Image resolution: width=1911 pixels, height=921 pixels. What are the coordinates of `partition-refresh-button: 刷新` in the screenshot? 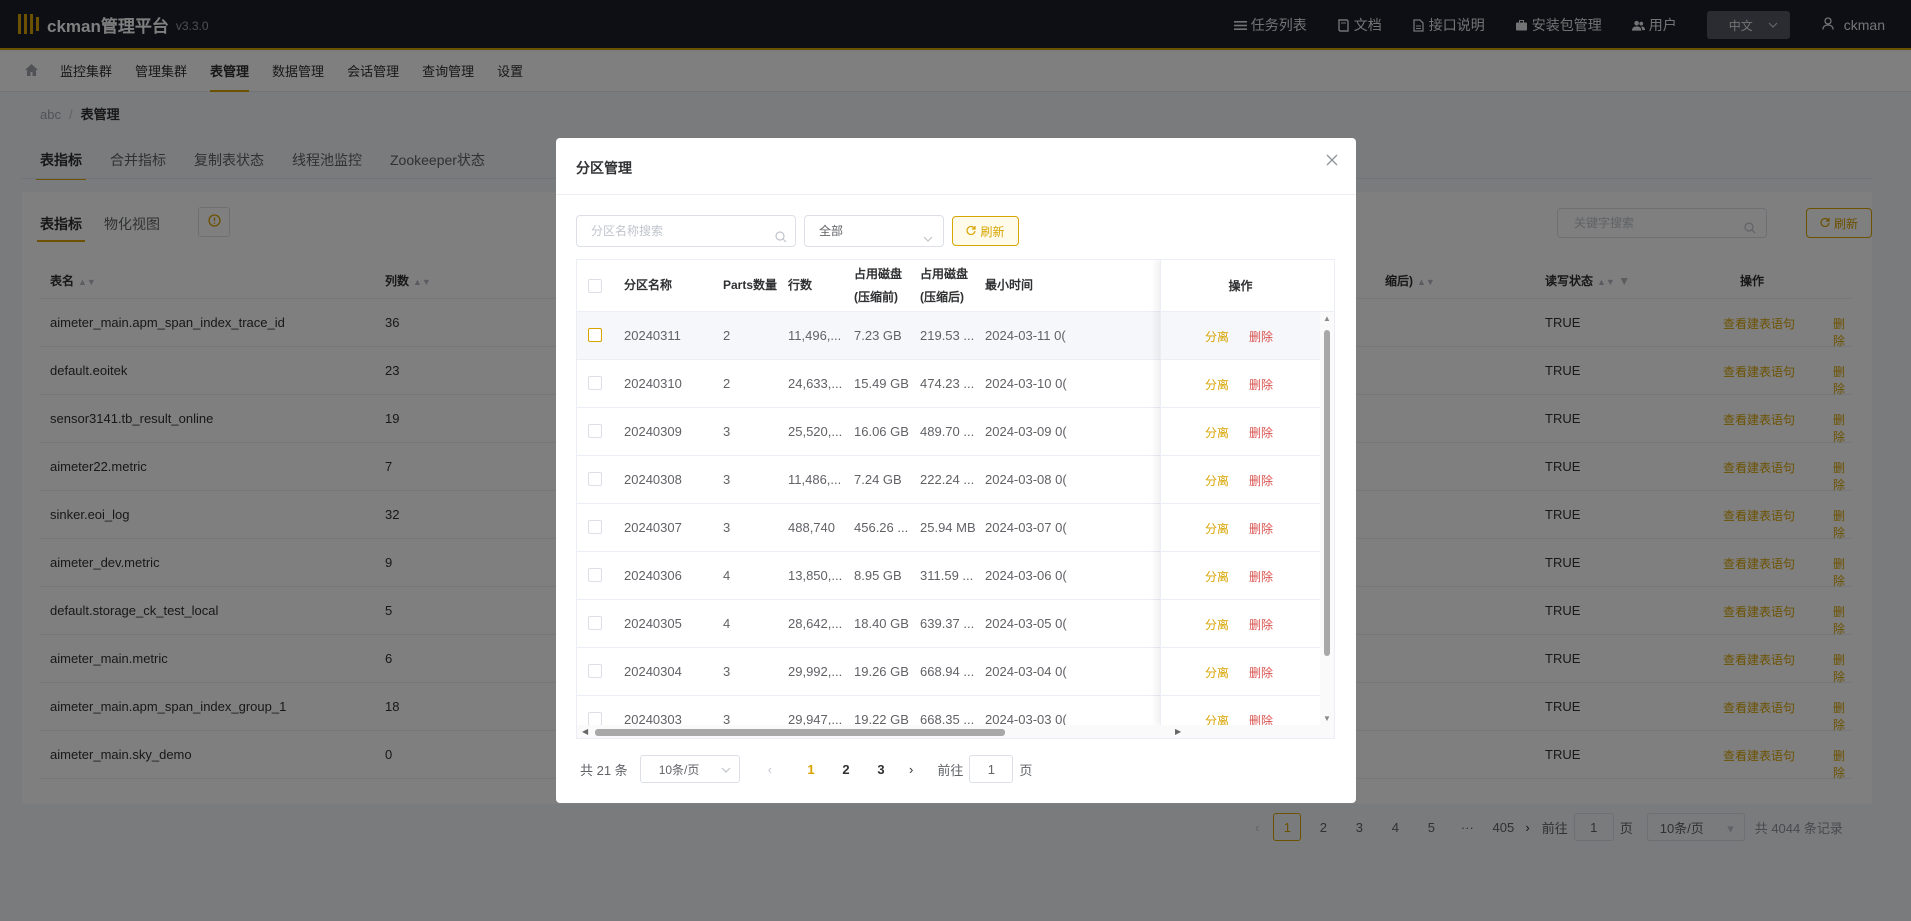 It's located at (985, 231).